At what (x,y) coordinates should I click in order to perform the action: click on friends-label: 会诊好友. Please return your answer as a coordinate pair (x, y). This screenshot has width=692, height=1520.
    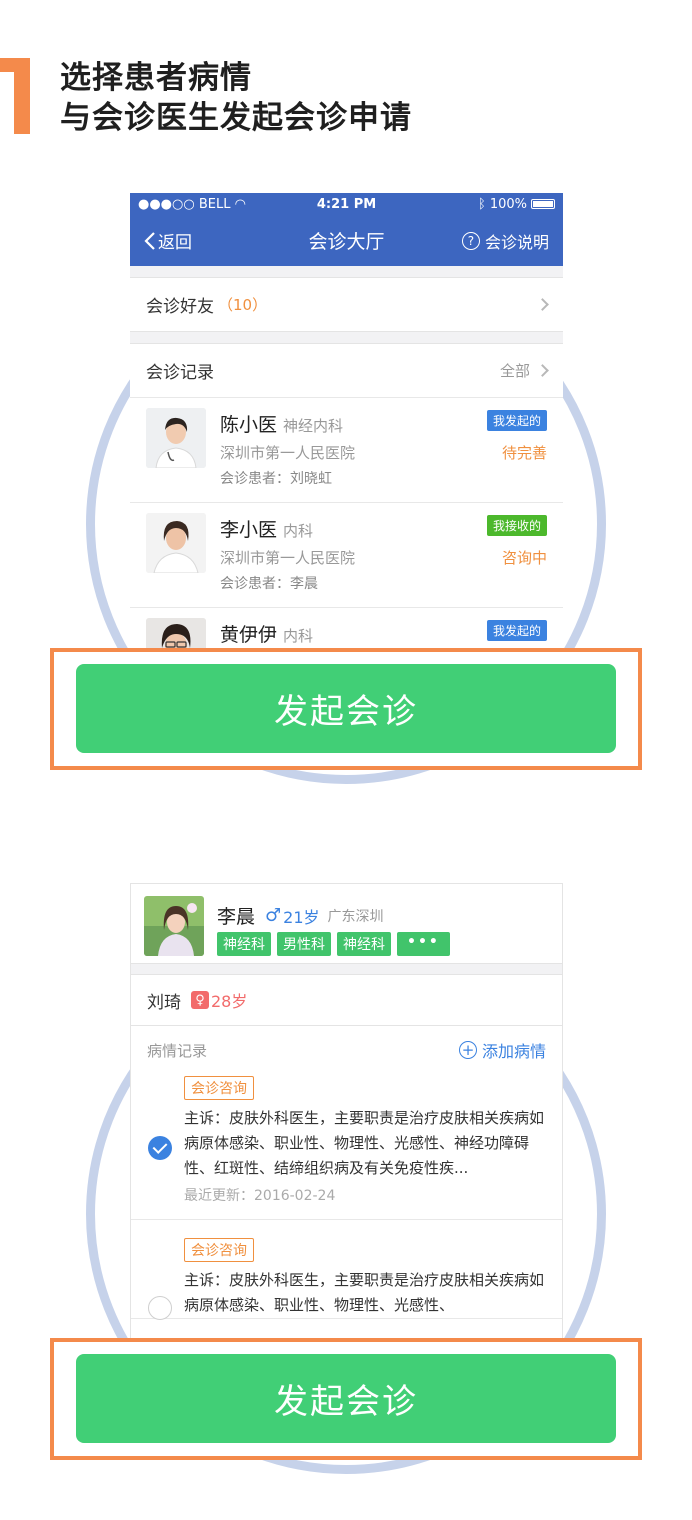
    Looking at the image, I should click on (180, 307).